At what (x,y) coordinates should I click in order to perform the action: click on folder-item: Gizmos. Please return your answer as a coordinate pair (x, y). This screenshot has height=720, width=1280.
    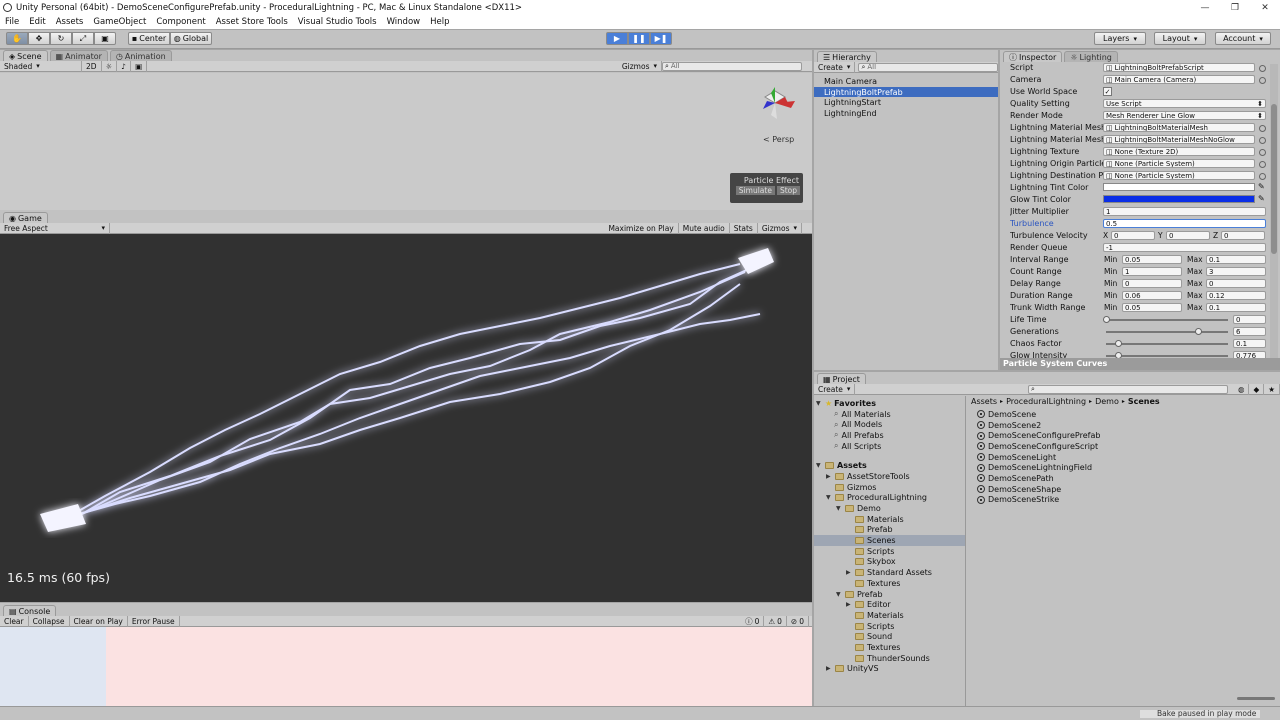
    Looking at the image, I should click on (889, 487).